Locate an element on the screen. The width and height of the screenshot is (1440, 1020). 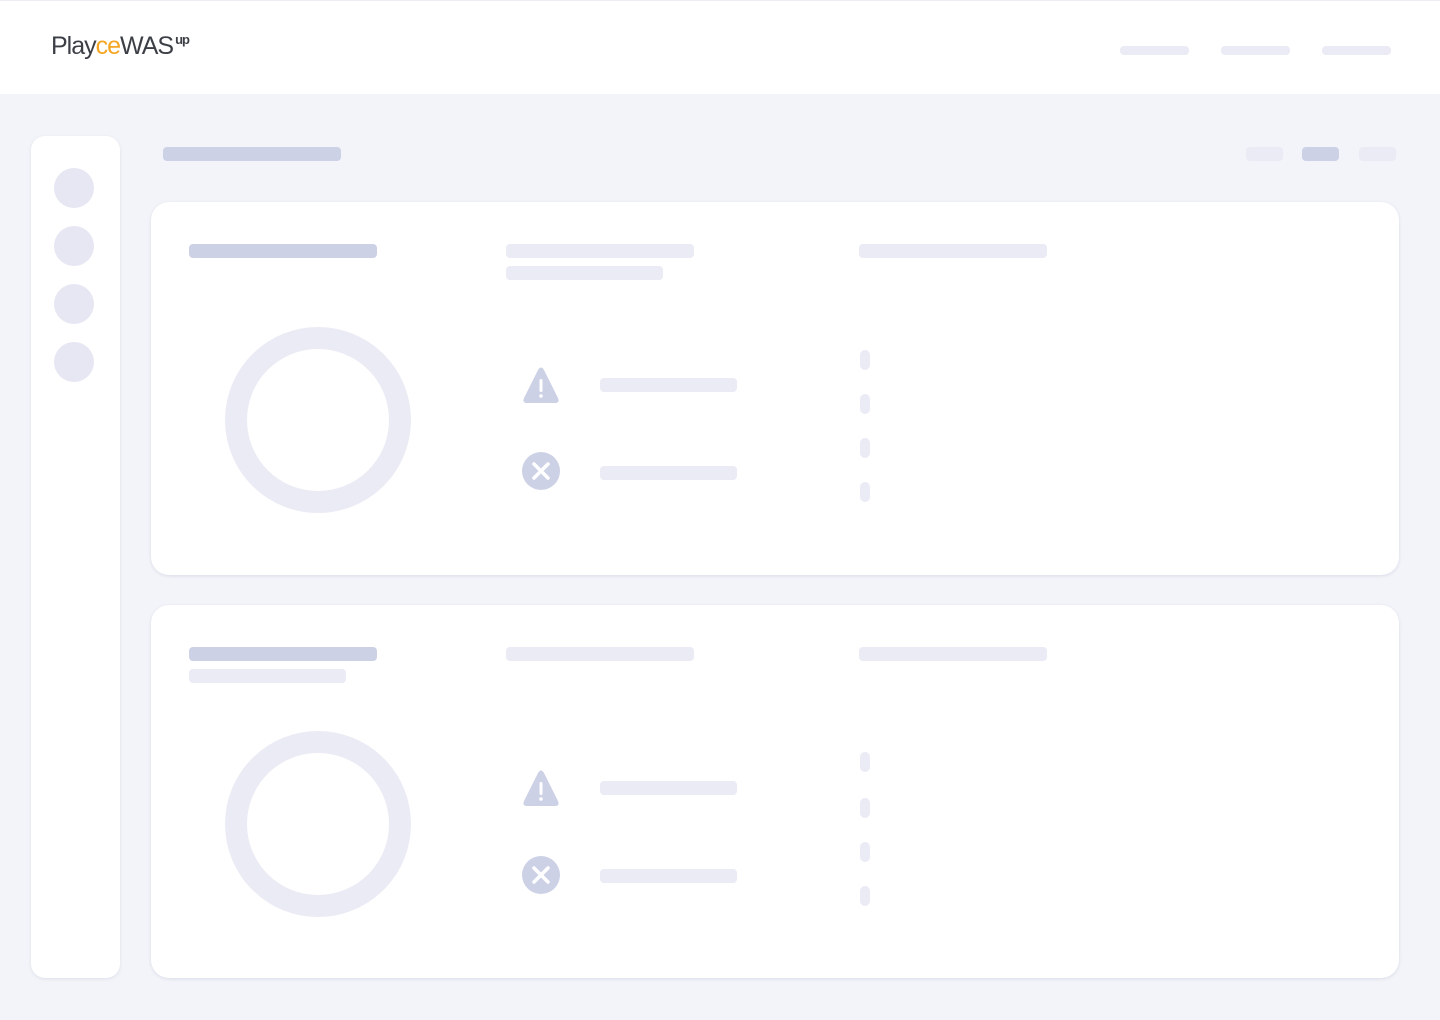
logo-sup: up is located at coordinates (182, 39).